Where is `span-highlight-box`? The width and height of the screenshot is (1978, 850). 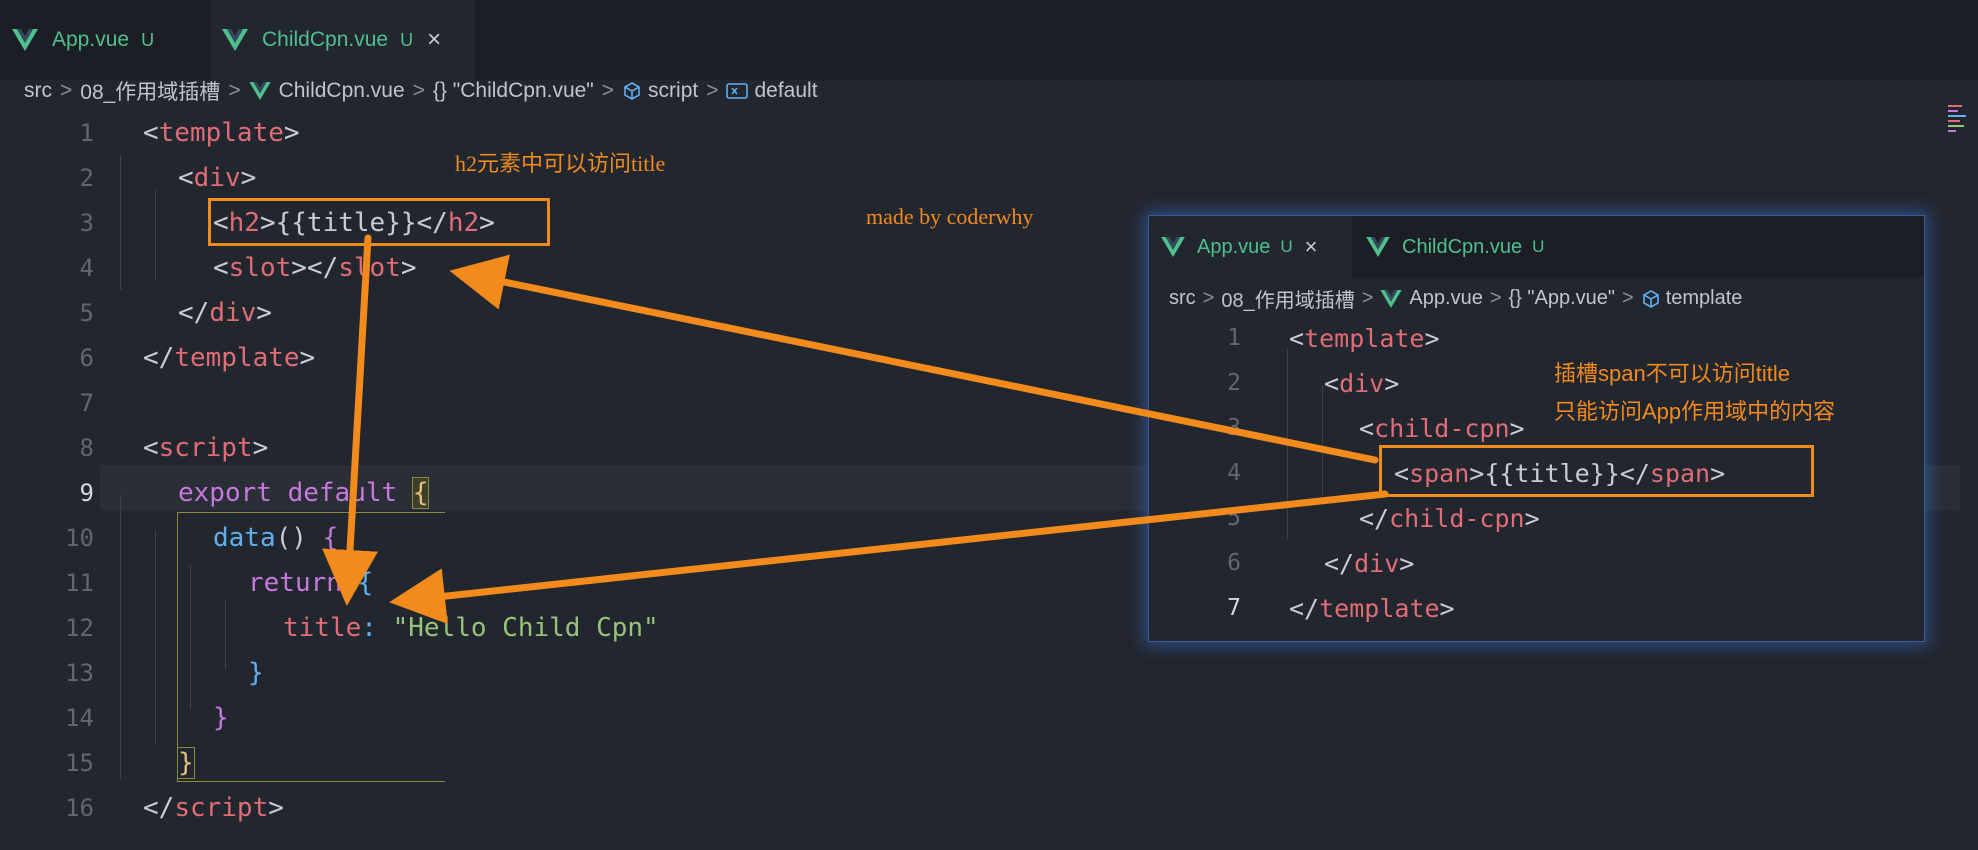 span-highlight-box is located at coordinates (1596, 471).